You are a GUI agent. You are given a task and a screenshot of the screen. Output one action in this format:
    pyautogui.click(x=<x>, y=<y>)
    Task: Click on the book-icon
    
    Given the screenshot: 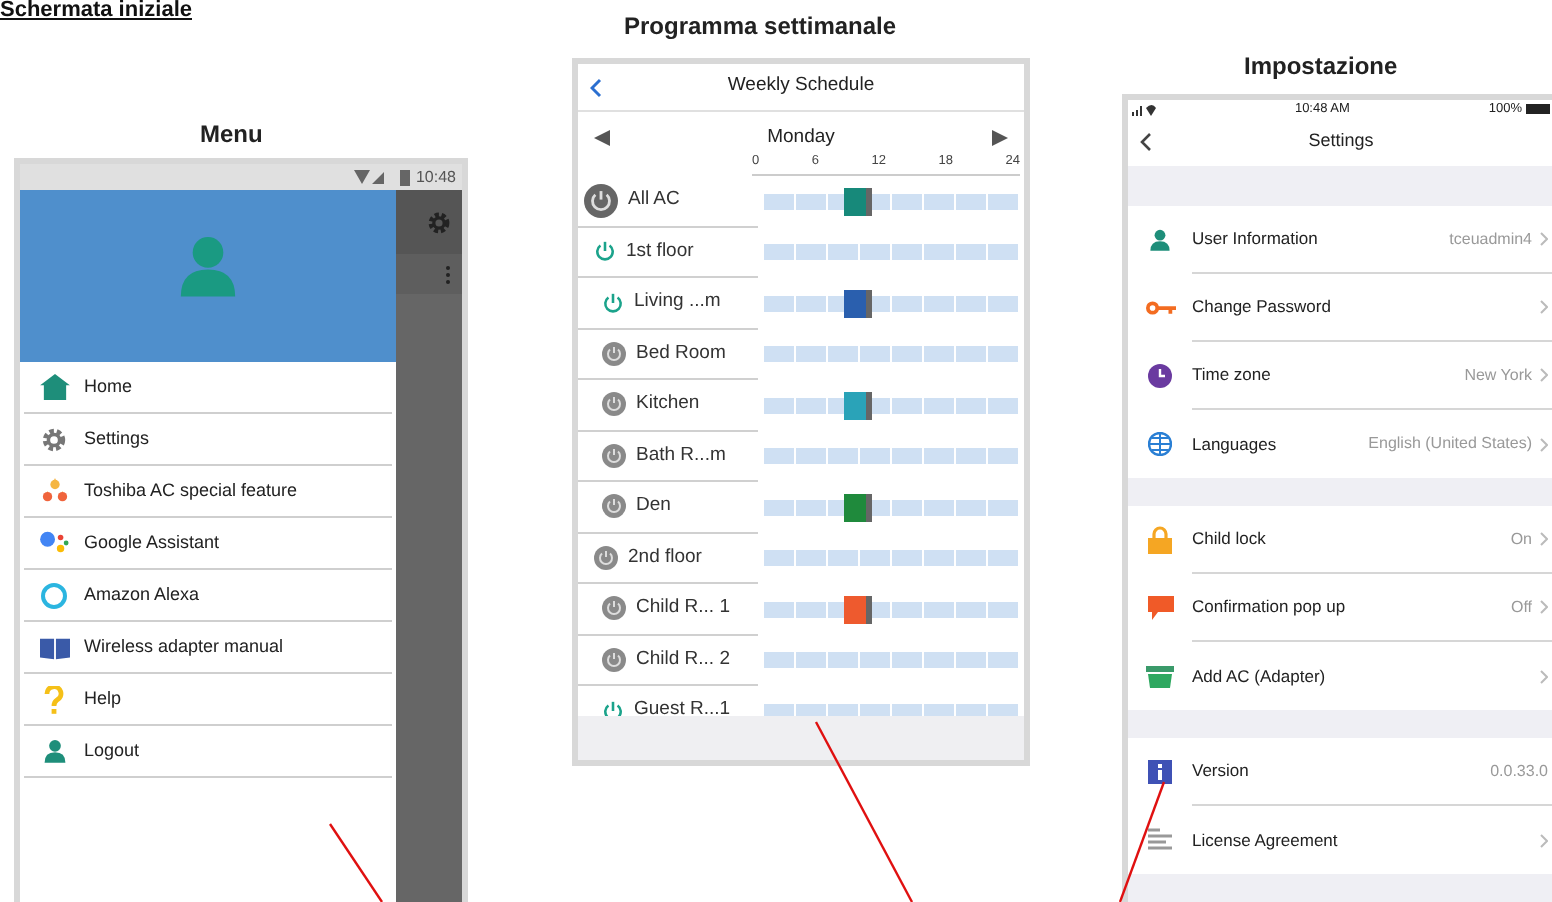 What is the action you would take?
    pyautogui.click(x=54, y=647)
    